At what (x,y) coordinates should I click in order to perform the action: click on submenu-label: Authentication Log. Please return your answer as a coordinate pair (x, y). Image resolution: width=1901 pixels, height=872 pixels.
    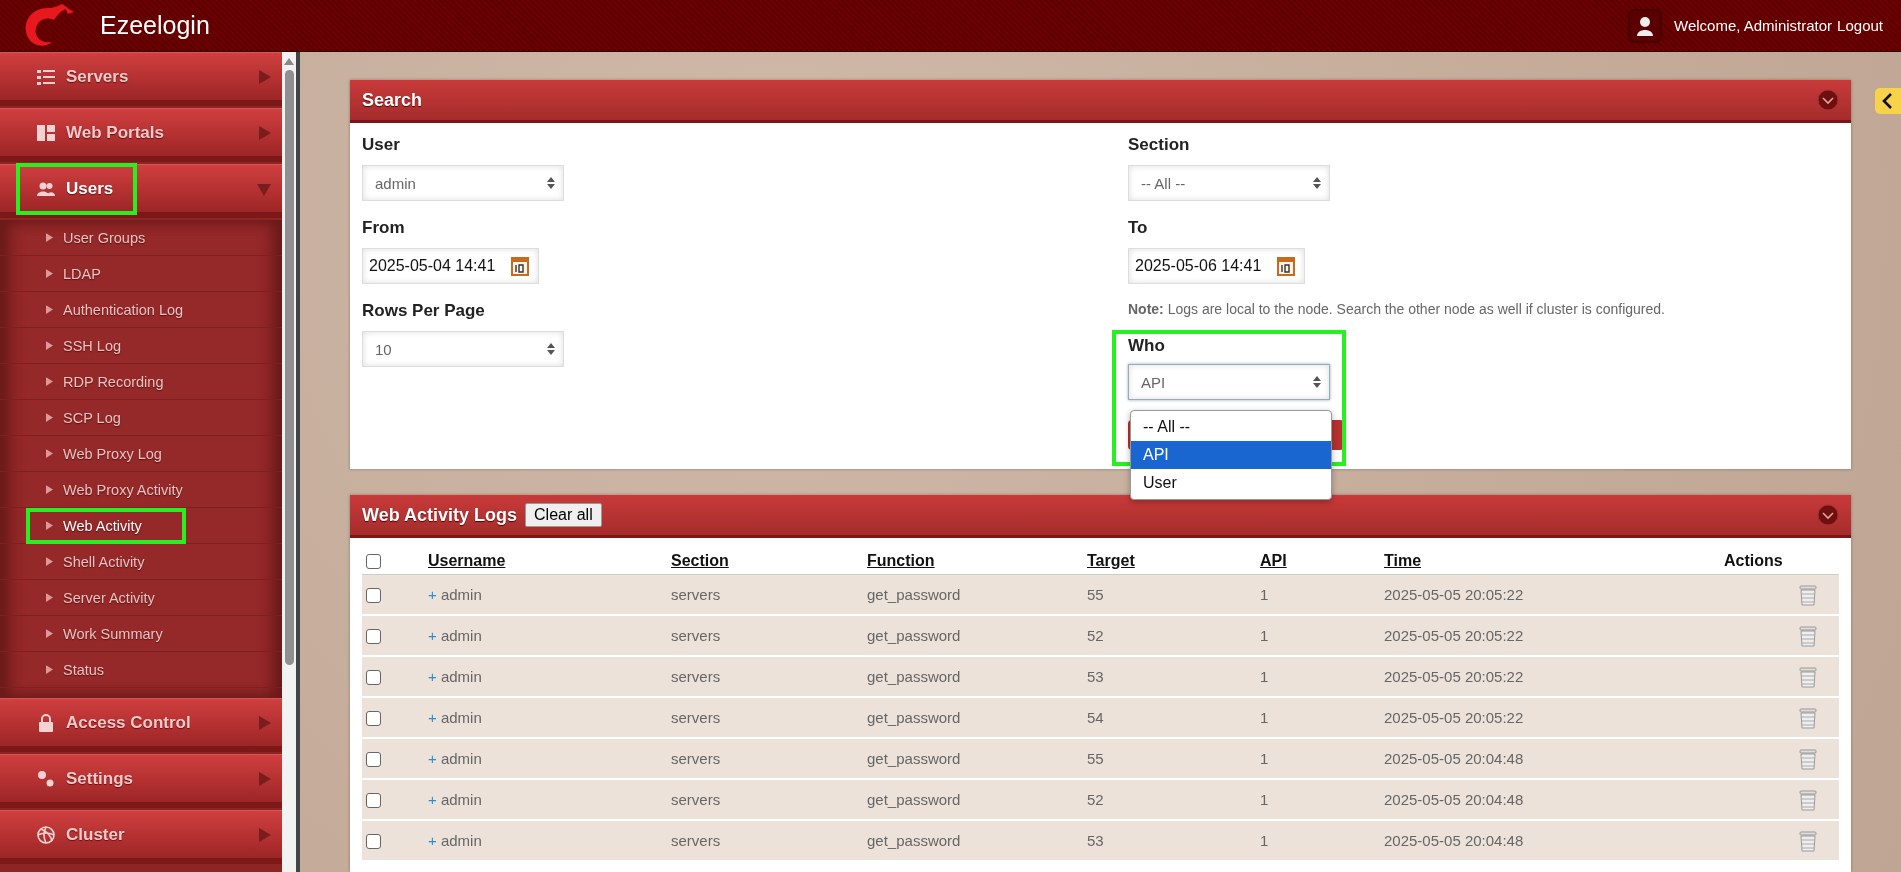
    Looking at the image, I should click on (123, 309).